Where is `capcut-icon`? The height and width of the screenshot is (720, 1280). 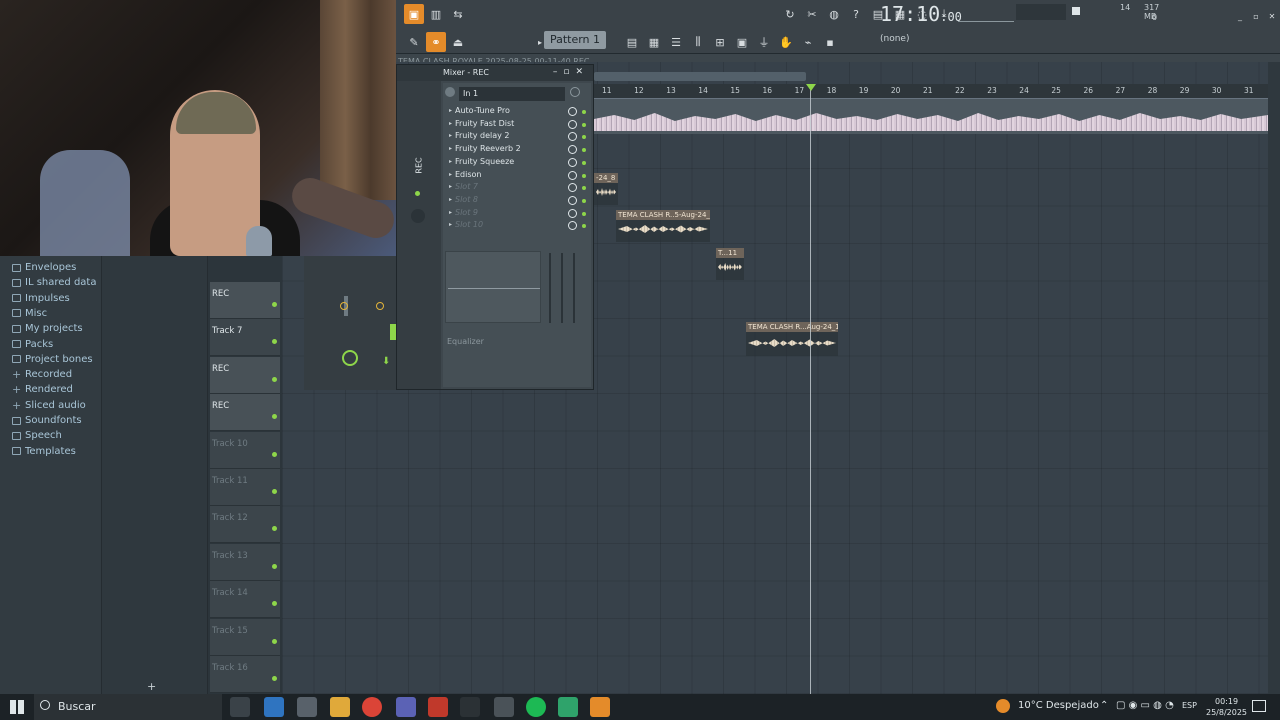
capcut-icon is located at coordinates (470, 707).